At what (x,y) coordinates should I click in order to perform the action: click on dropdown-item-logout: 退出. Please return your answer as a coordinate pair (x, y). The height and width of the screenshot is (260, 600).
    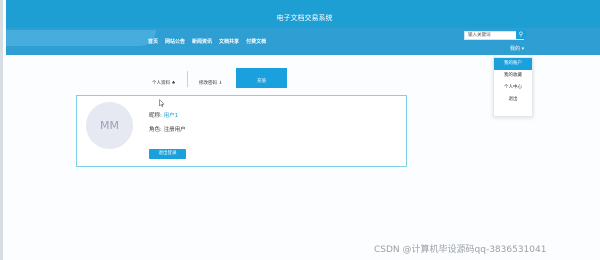
    Looking at the image, I should click on (513, 100).